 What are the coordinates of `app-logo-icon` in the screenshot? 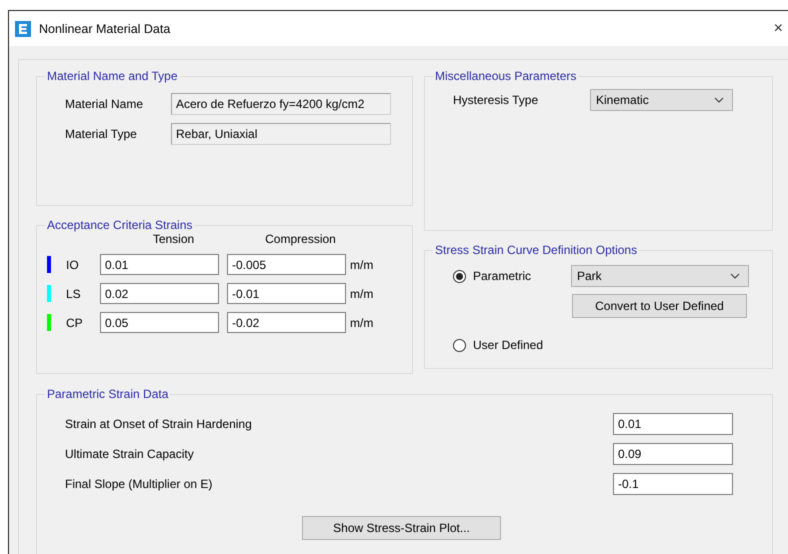 It's located at (23, 28).